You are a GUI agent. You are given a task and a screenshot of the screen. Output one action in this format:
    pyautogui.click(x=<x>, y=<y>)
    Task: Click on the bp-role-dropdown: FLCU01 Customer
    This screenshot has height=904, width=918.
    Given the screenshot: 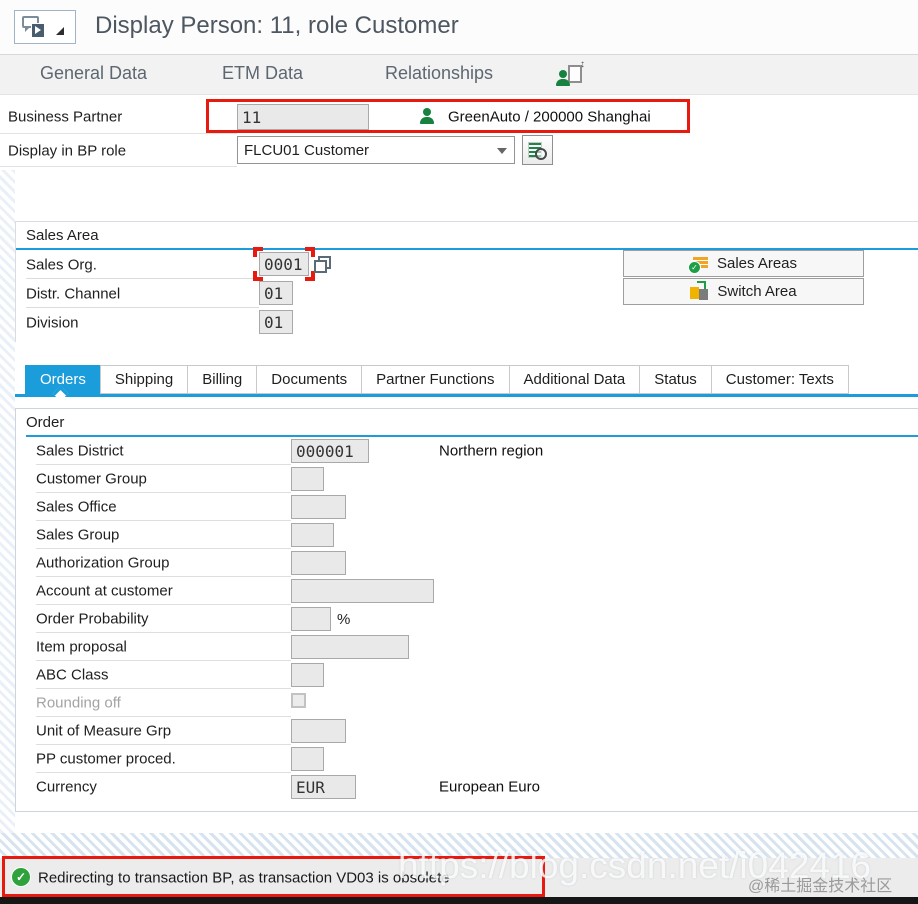 What is the action you would take?
    pyautogui.click(x=376, y=150)
    